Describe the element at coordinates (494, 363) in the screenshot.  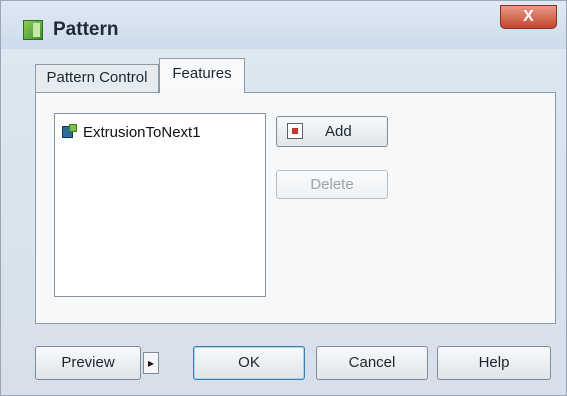
I see `help-button: Help` at that location.